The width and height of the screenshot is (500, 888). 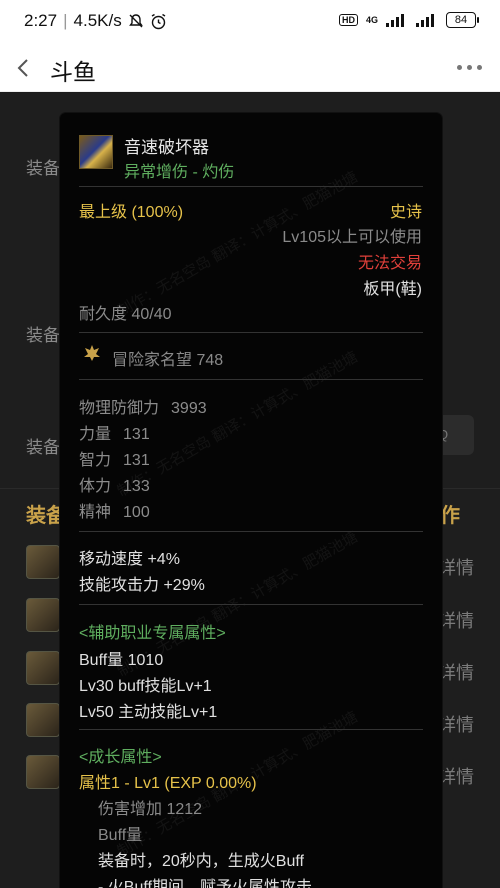 I want to click on battery-icon: 84, so click(x=462, y=20).